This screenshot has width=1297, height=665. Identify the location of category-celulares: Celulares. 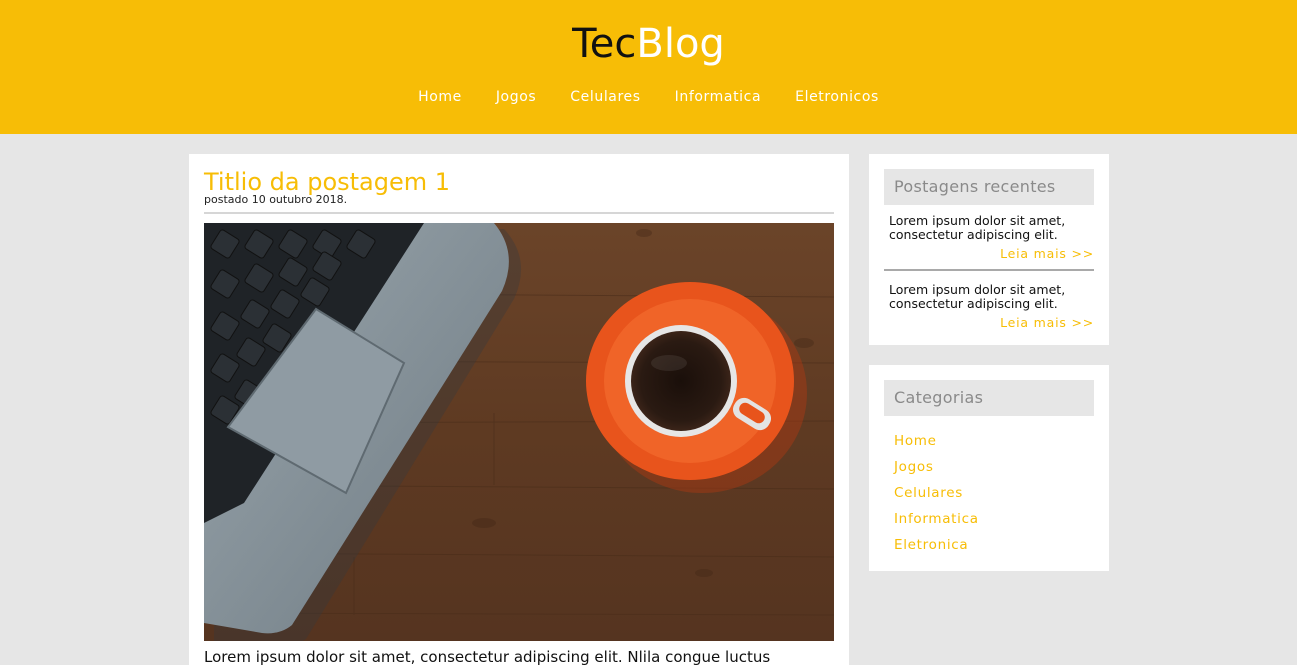
(936, 493).